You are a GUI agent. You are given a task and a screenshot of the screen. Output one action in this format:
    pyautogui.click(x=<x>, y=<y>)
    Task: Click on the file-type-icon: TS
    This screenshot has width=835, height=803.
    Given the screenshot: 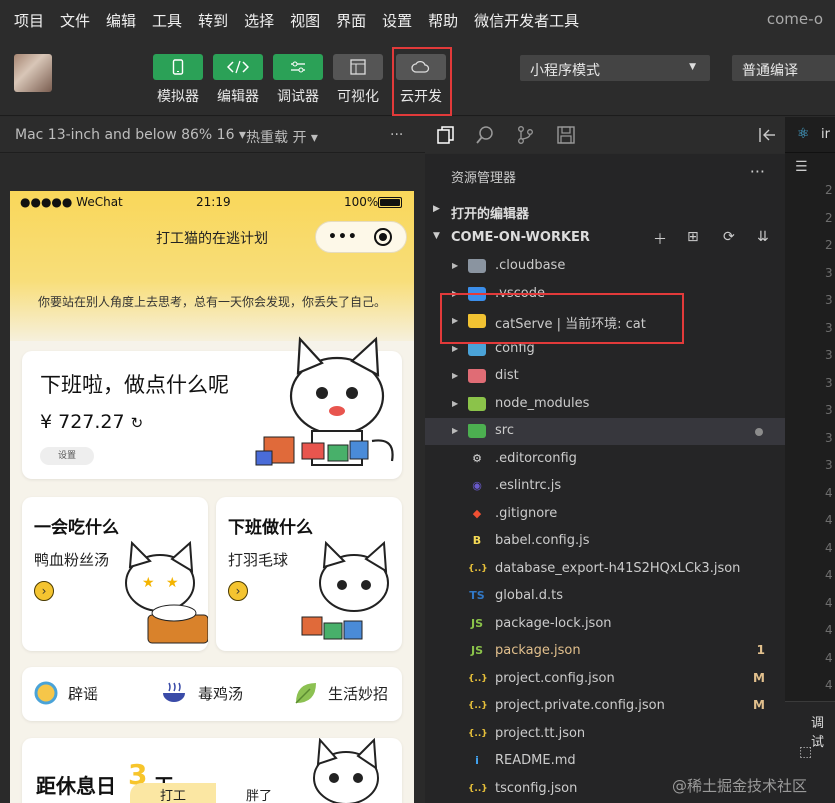 What is the action you would take?
    pyautogui.click(x=477, y=595)
    